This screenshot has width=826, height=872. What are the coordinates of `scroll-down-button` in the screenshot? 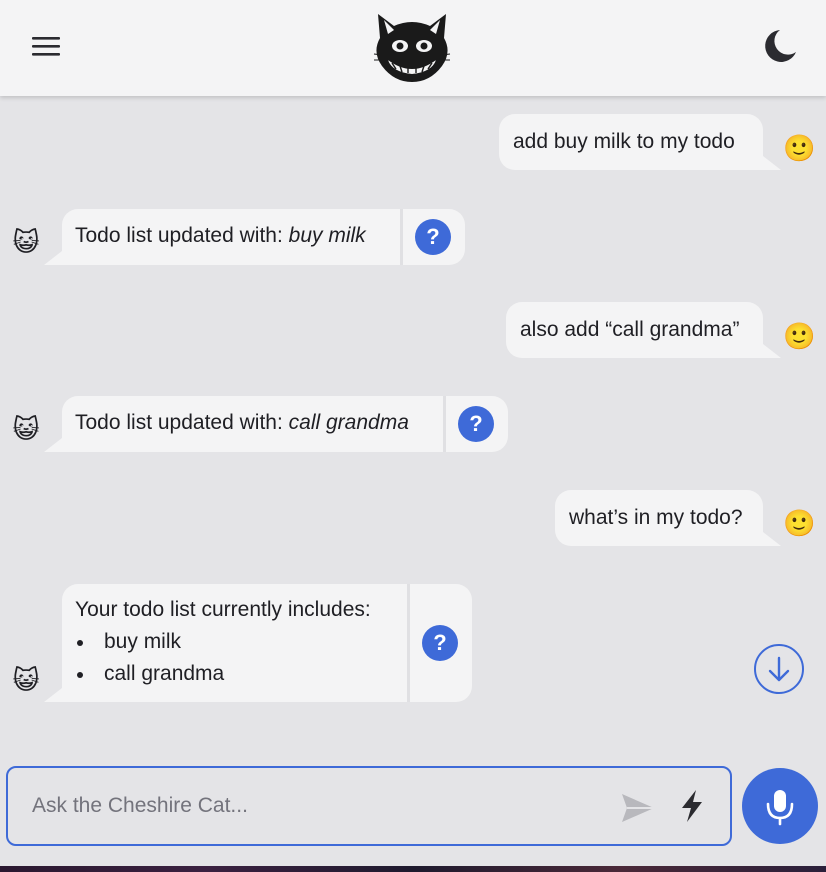 It's located at (779, 669).